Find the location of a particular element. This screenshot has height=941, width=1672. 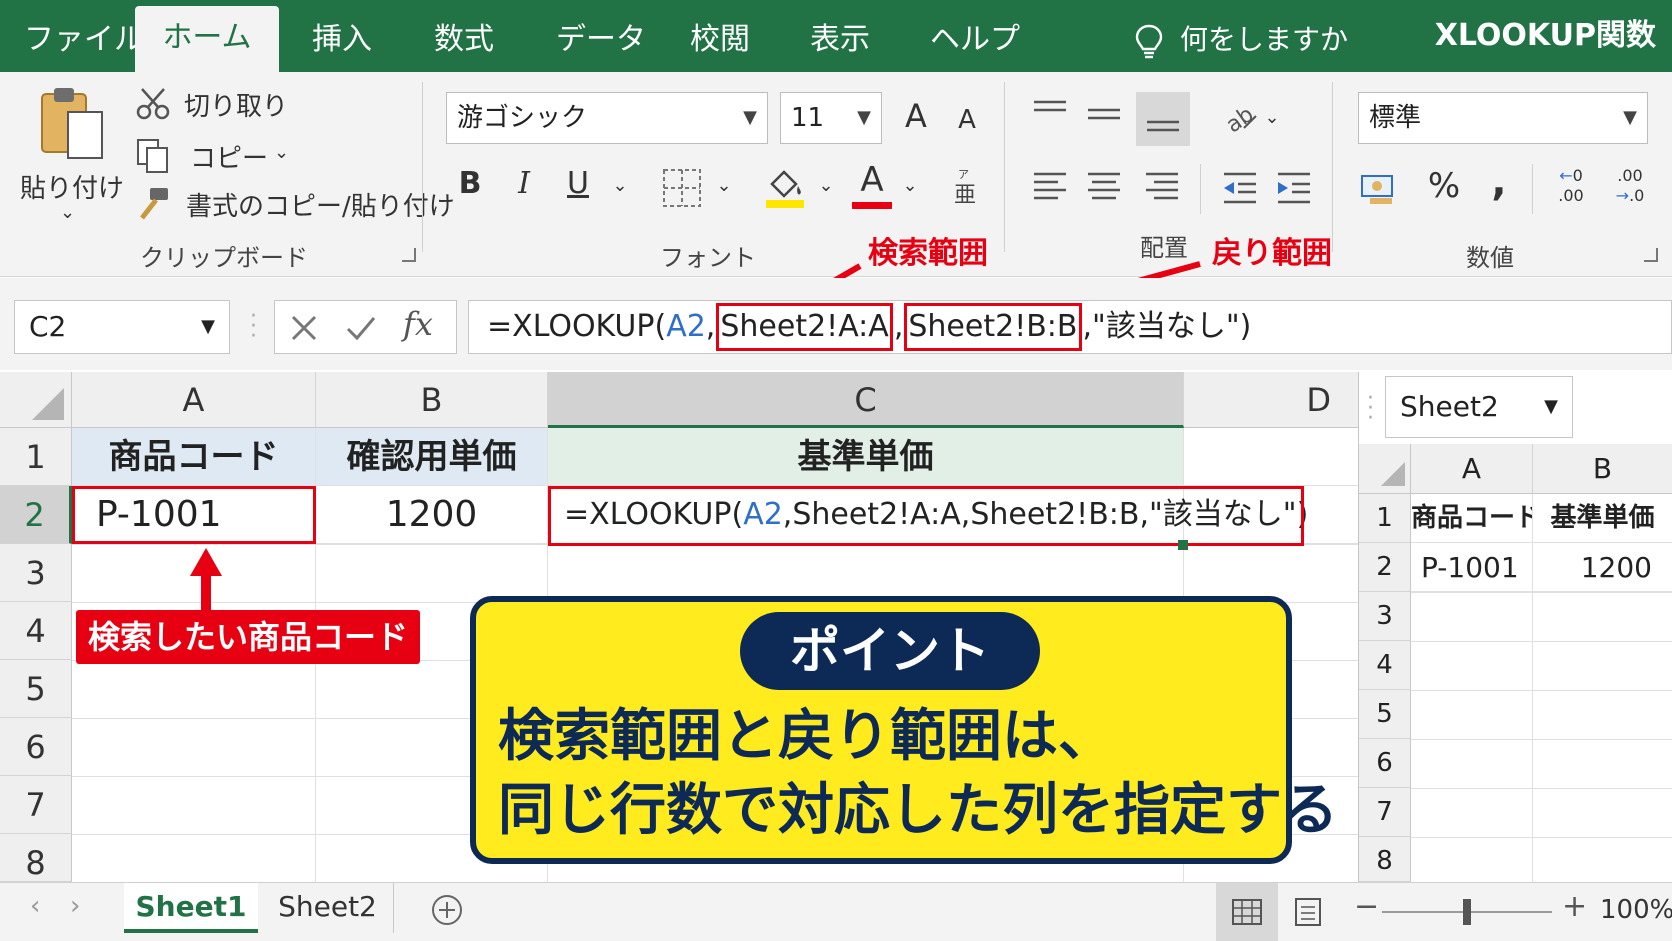

preview-sheet-select: Sheet2 ▼ is located at coordinates (1479, 407).